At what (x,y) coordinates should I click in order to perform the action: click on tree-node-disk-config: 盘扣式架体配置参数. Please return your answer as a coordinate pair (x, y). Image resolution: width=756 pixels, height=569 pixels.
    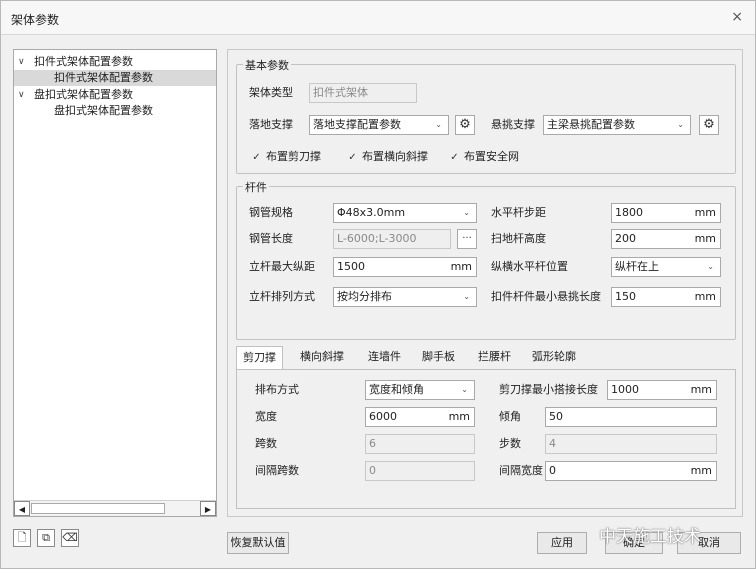
    Looking at the image, I should click on (115, 111).